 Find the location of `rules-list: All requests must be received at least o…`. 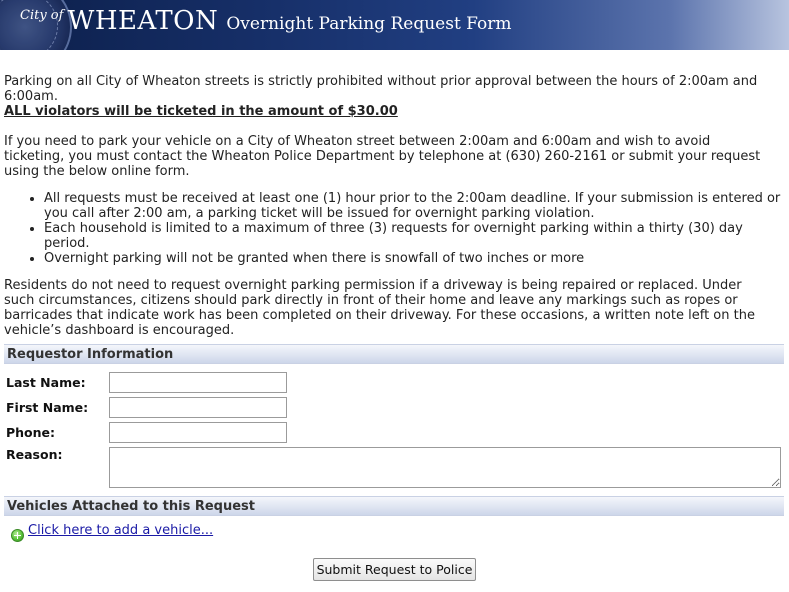

rules-list: All requests must be received at least o… is located at coordinates (394, 228).